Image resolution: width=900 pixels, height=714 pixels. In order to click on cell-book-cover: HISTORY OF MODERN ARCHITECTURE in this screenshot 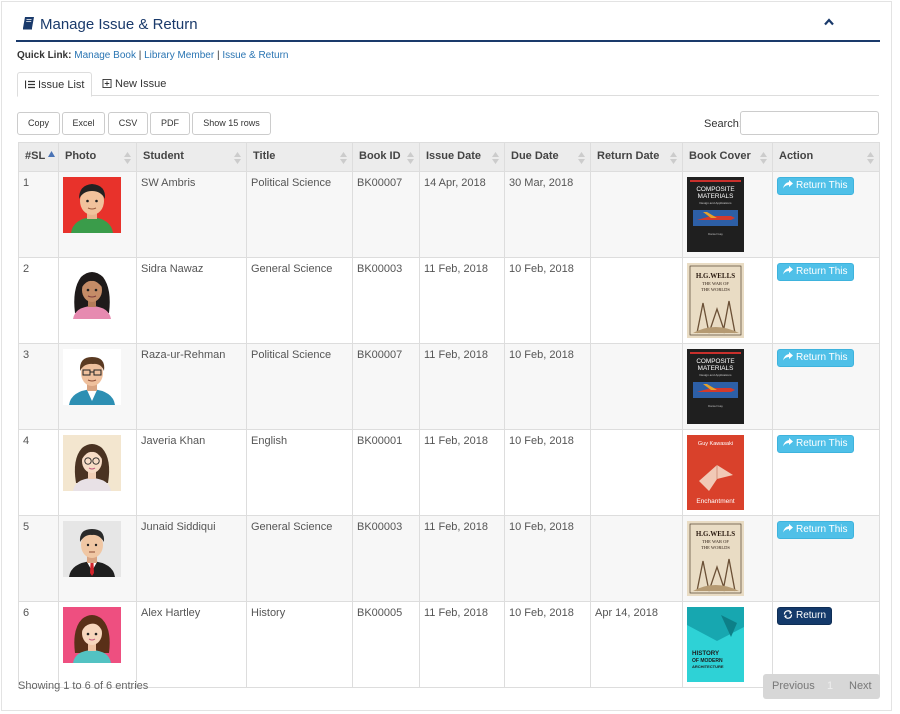, I will do `click(727, 644)`.